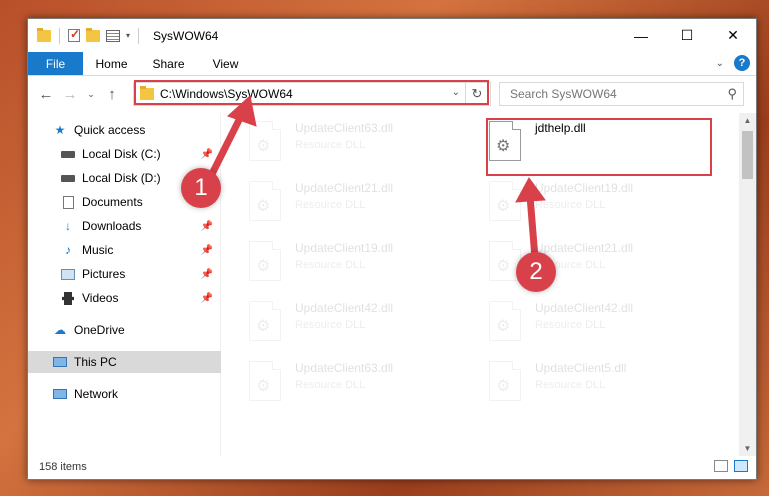 This screenshot has height=496, width=769. Describe the element at coordinates (376, 177) in the screenshot. I see `annotation-arrows` at that location.